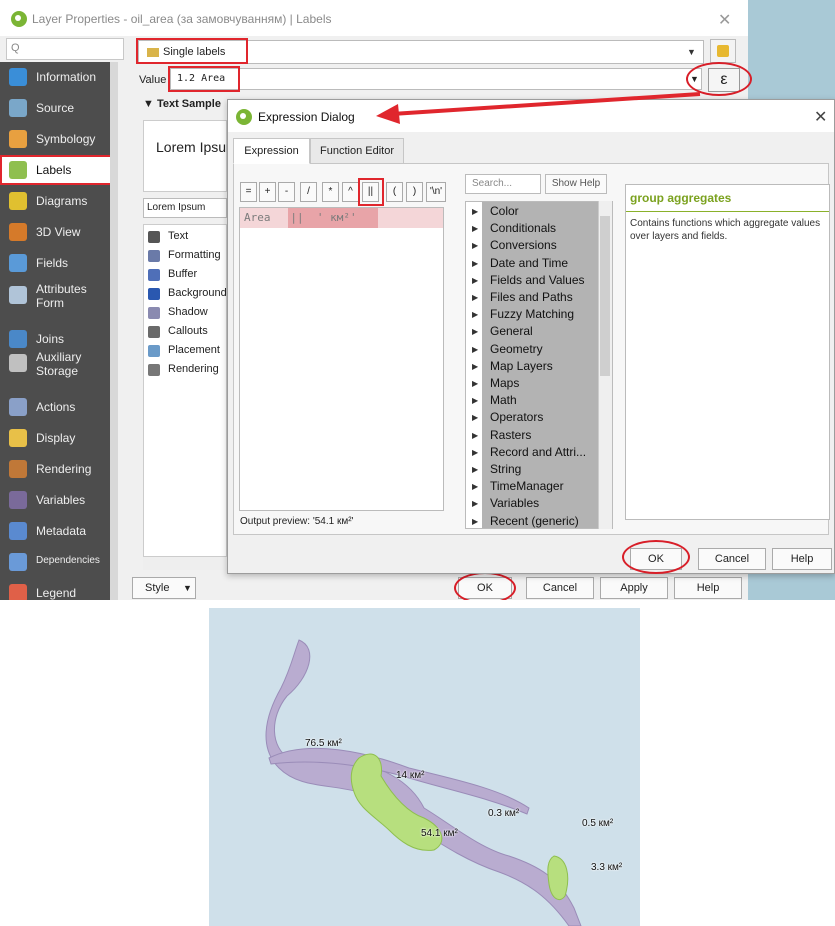 This screenshot has width=835, height=926. I want to click on function-group-label: Math, so click(503, 400).